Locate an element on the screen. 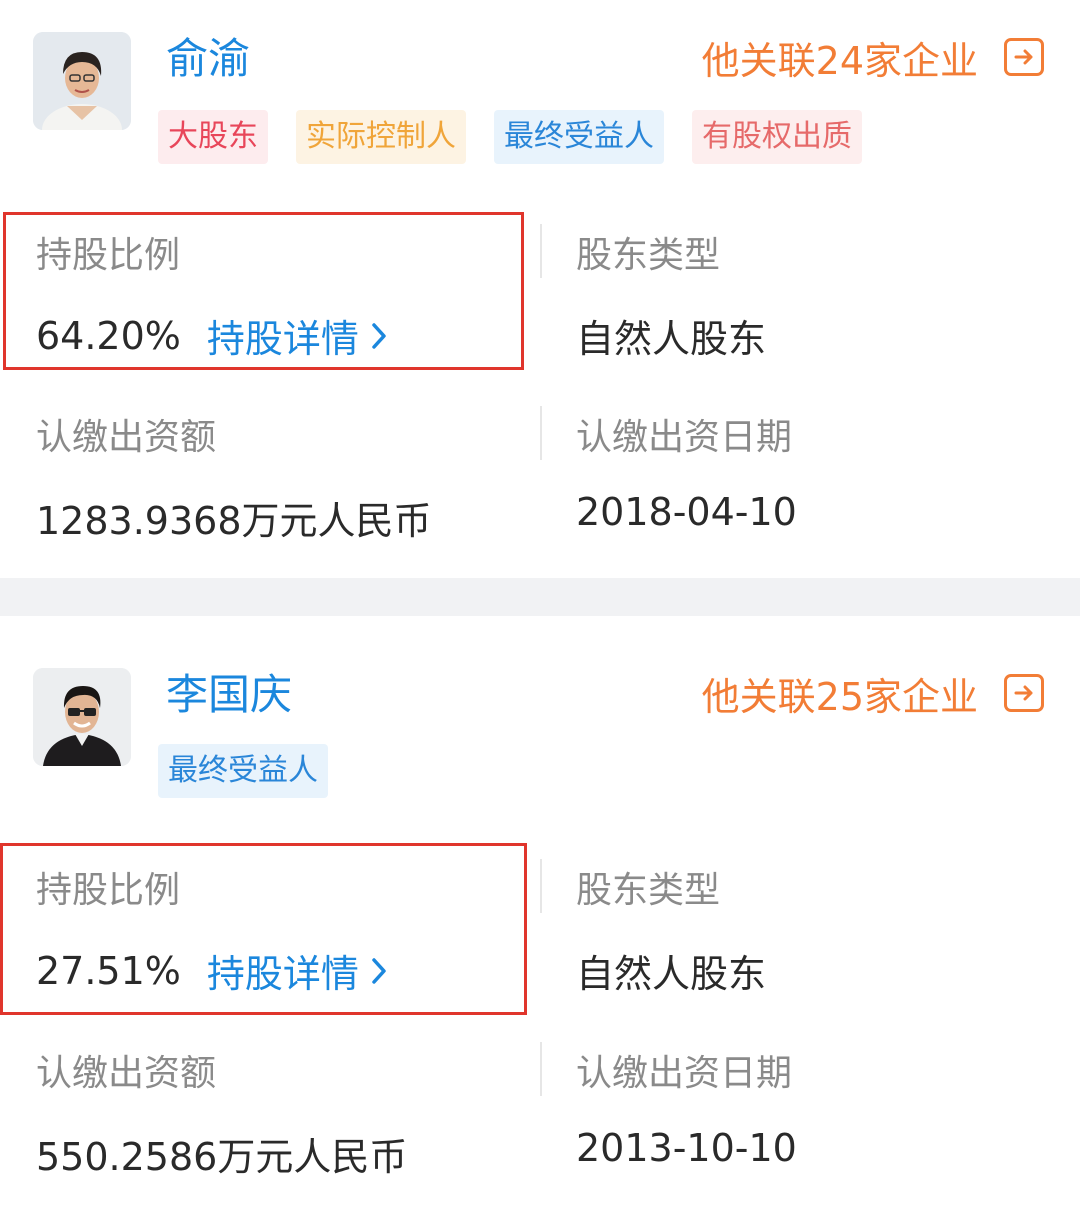 The image size is (1080, 1209). tag-list: 大股东 实际控制人 最终受益人 有股权出质 is located at coordinates (524, 137).